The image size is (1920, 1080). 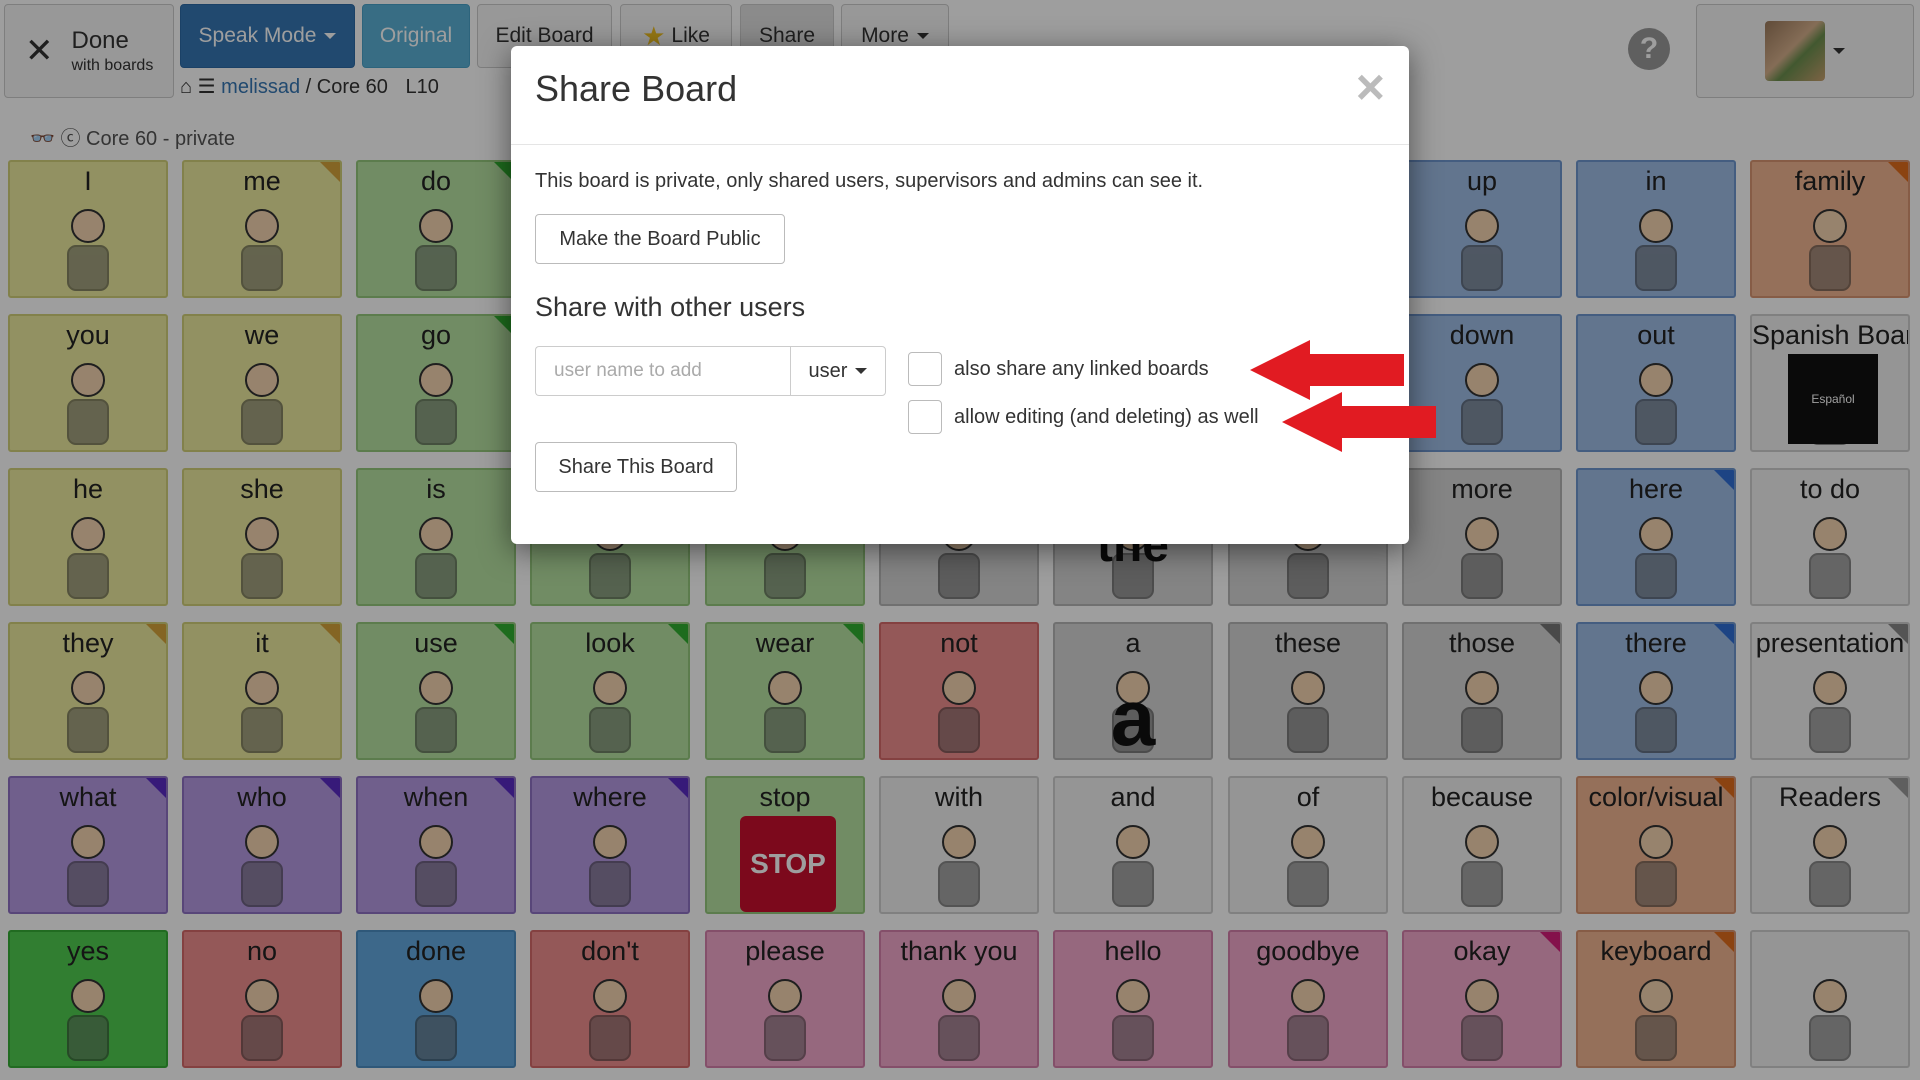 I want to click on linked-boards-checkbox, so click(x=925, y=369).